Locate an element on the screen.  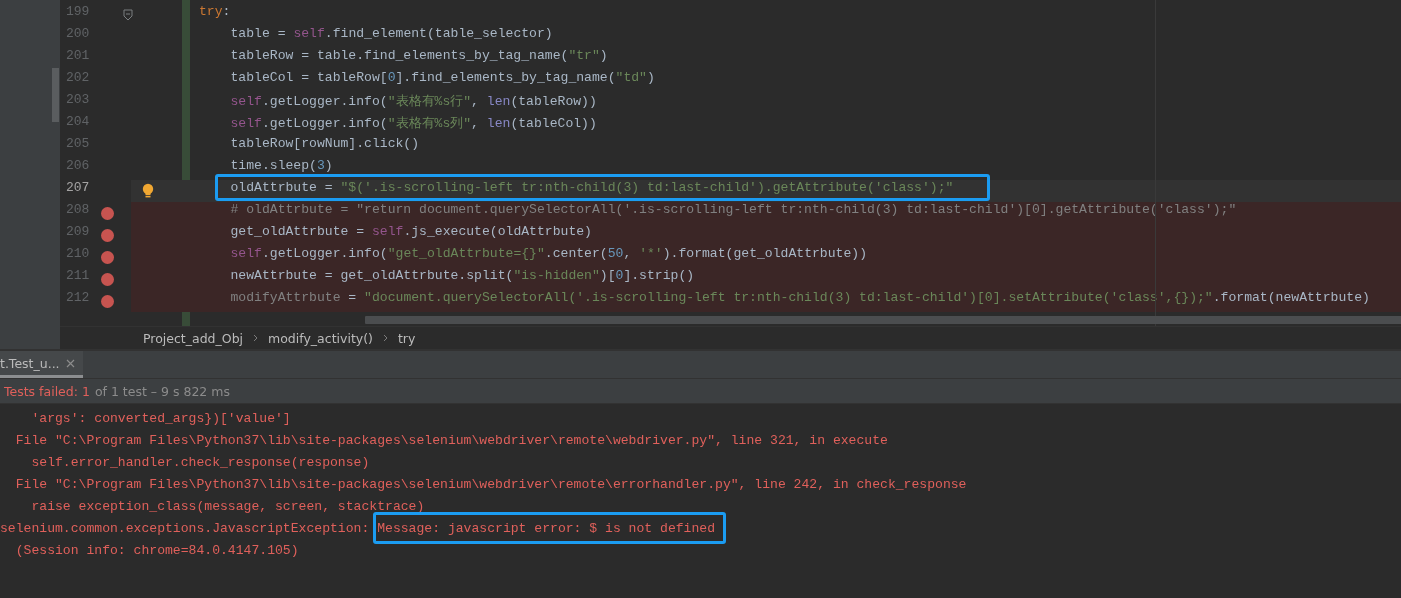
line-number: 212 is located at coordinates (78, 298).